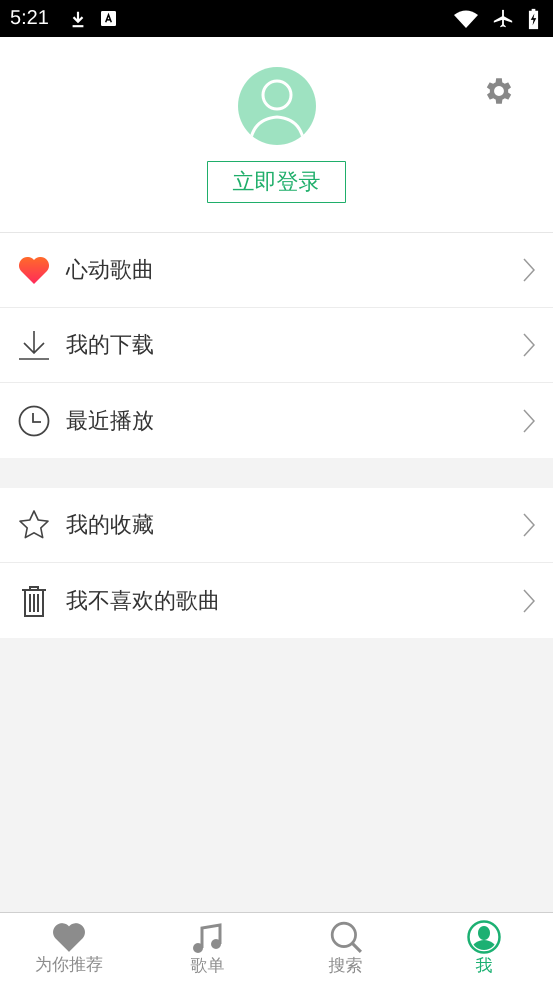  Describe the element at coordinates (345, 937) in the screenshot. I see `search-icon` at that location.